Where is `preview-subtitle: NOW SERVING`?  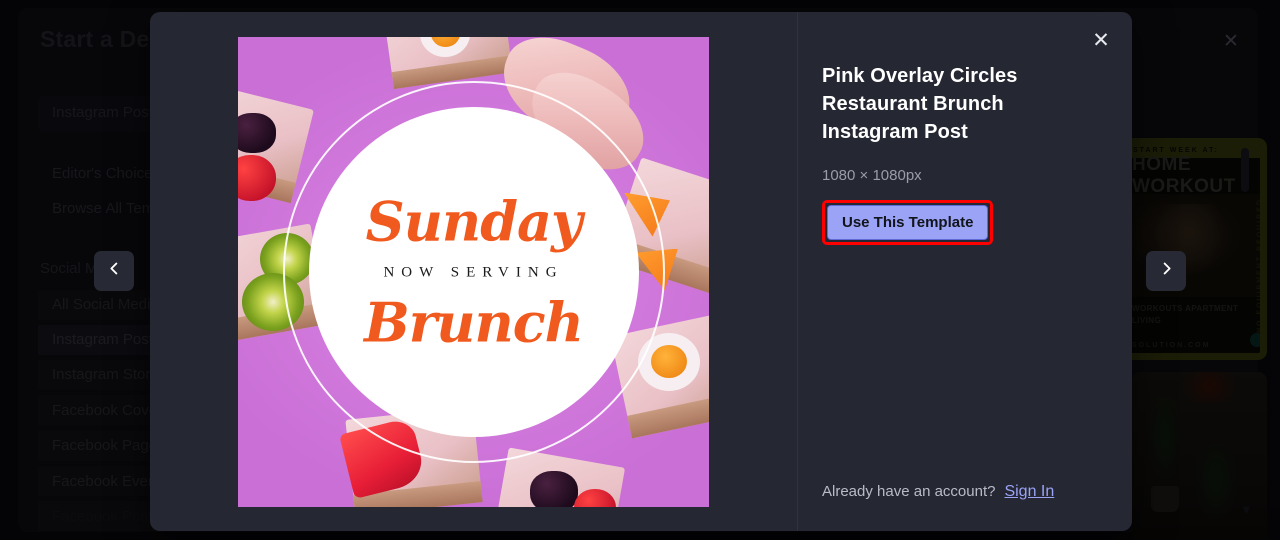 preview-subtitle: NOW SERVING is located at coordinates (473, 272).